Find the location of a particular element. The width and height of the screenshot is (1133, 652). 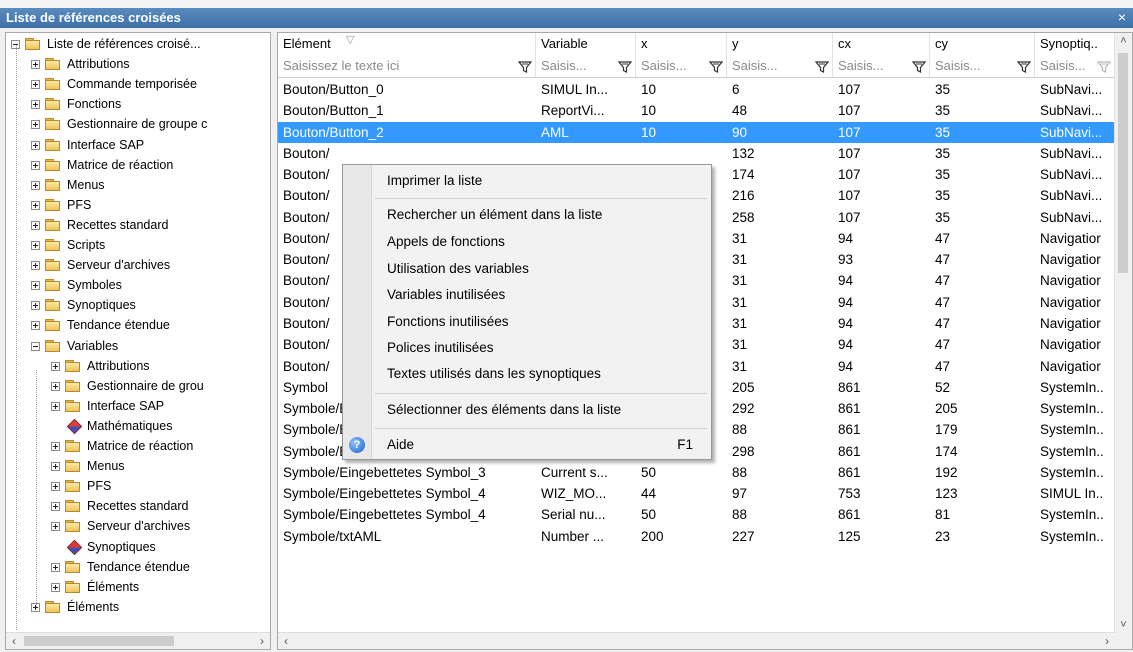

table-cell: 97 is located at coordinates (740, 494).